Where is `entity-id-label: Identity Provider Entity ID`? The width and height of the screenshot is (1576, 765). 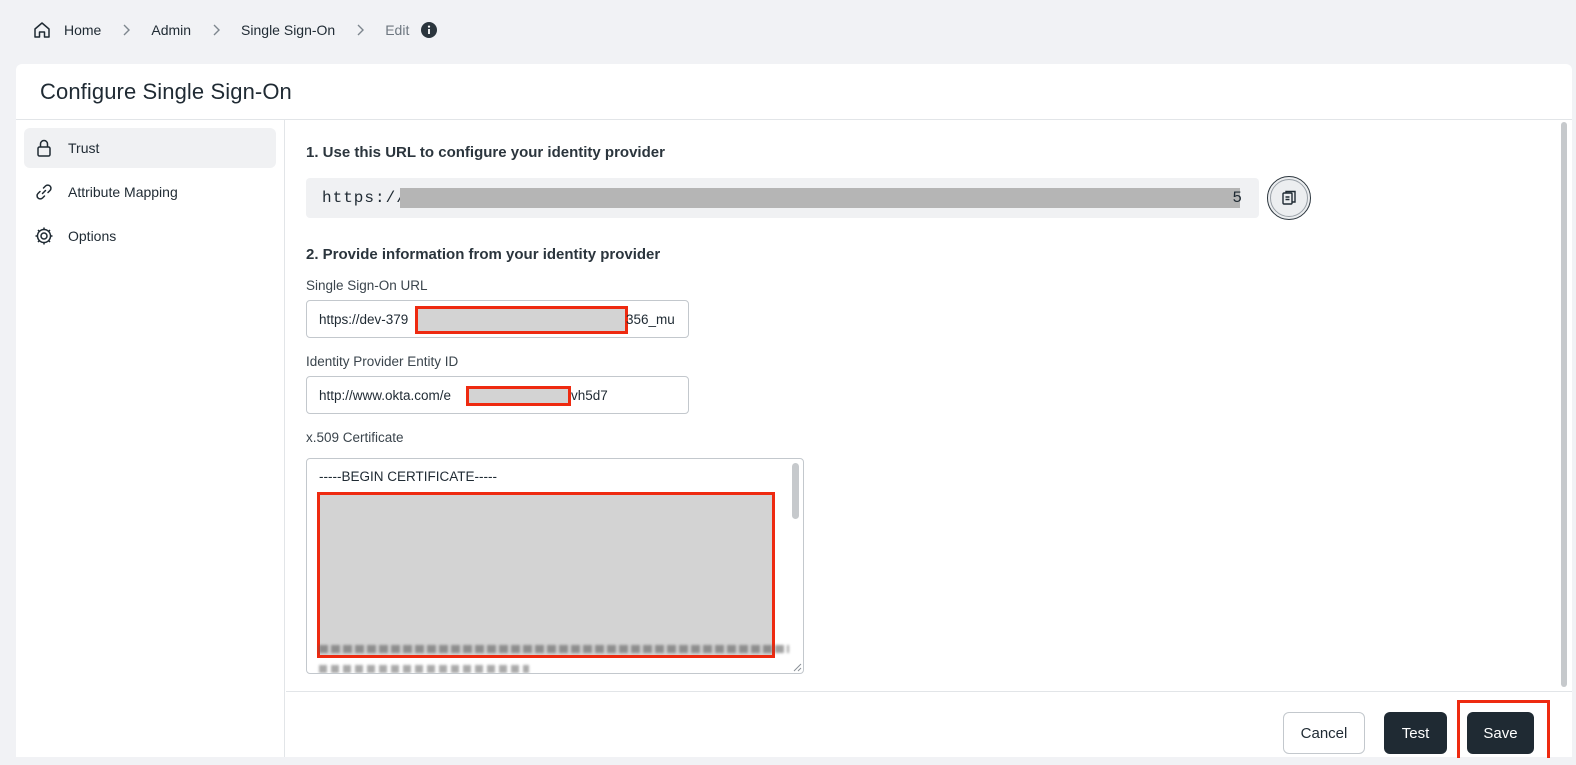
entity-id-label: Identity Provider Entity ID is located at coordinates (382, 361).